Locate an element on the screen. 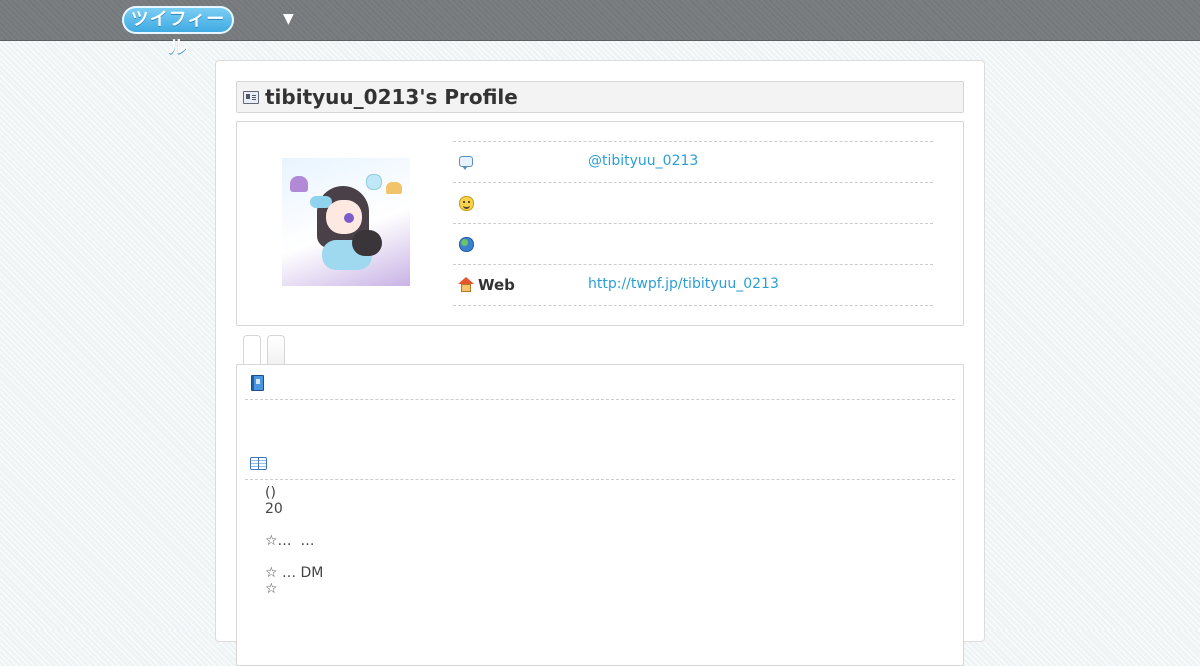 The width and height of the screenshot is (1200, 666). bio-line: () is located at coordinates (270, 493).